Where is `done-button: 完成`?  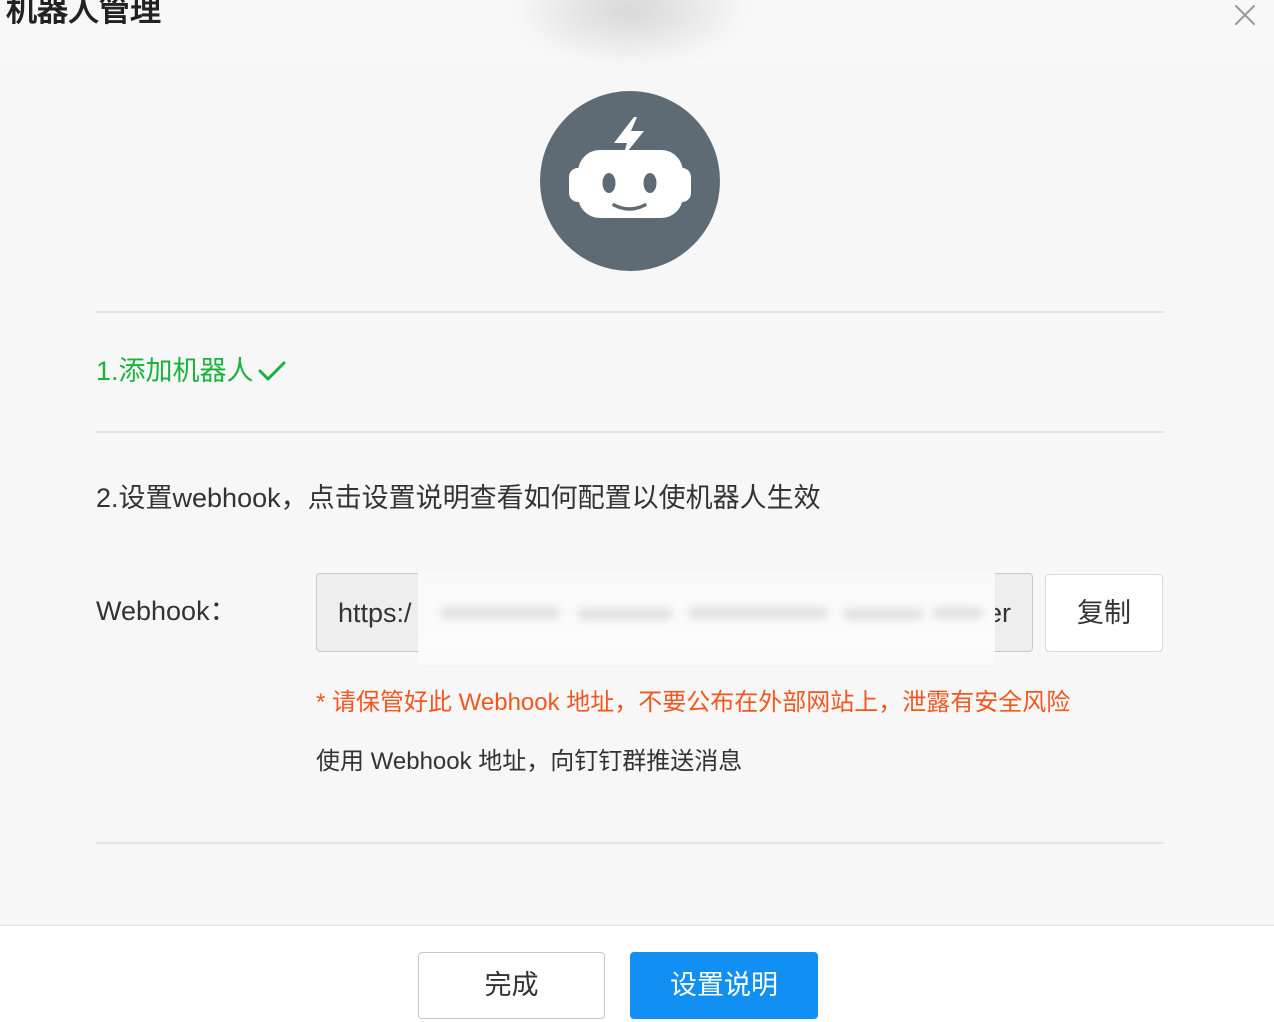 done-button: 完成 is located at coordinates (511, 985).